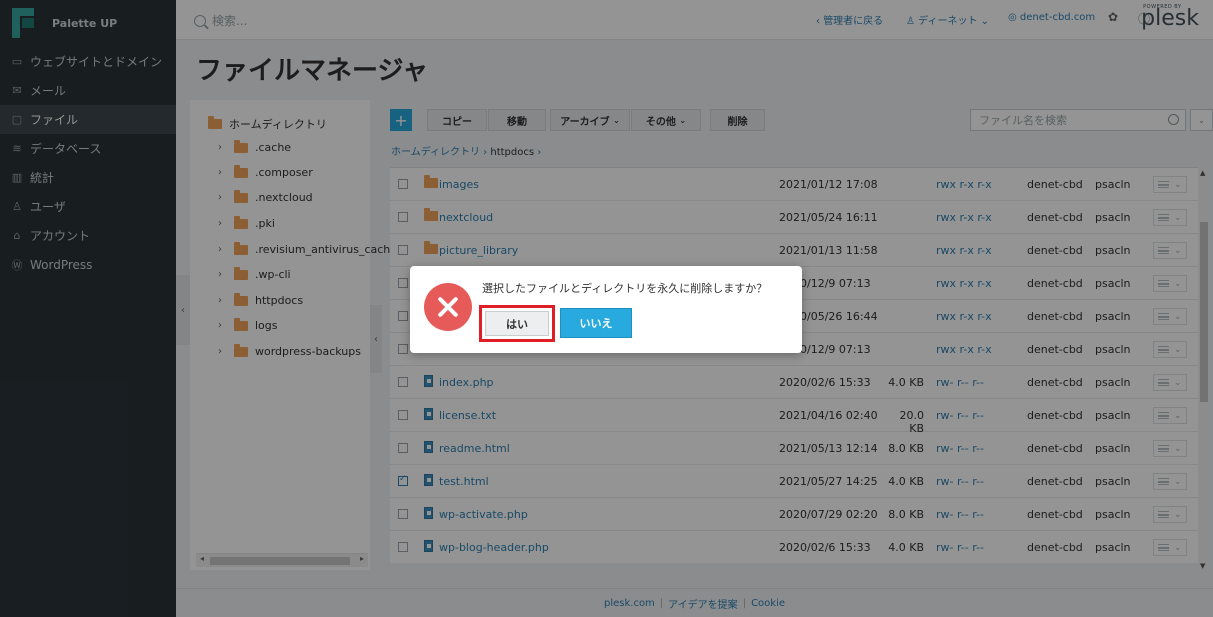  I want to click on dialog-message: 選択したファイルとディレクトリを永久に削除しますか？, so click(625, 288).